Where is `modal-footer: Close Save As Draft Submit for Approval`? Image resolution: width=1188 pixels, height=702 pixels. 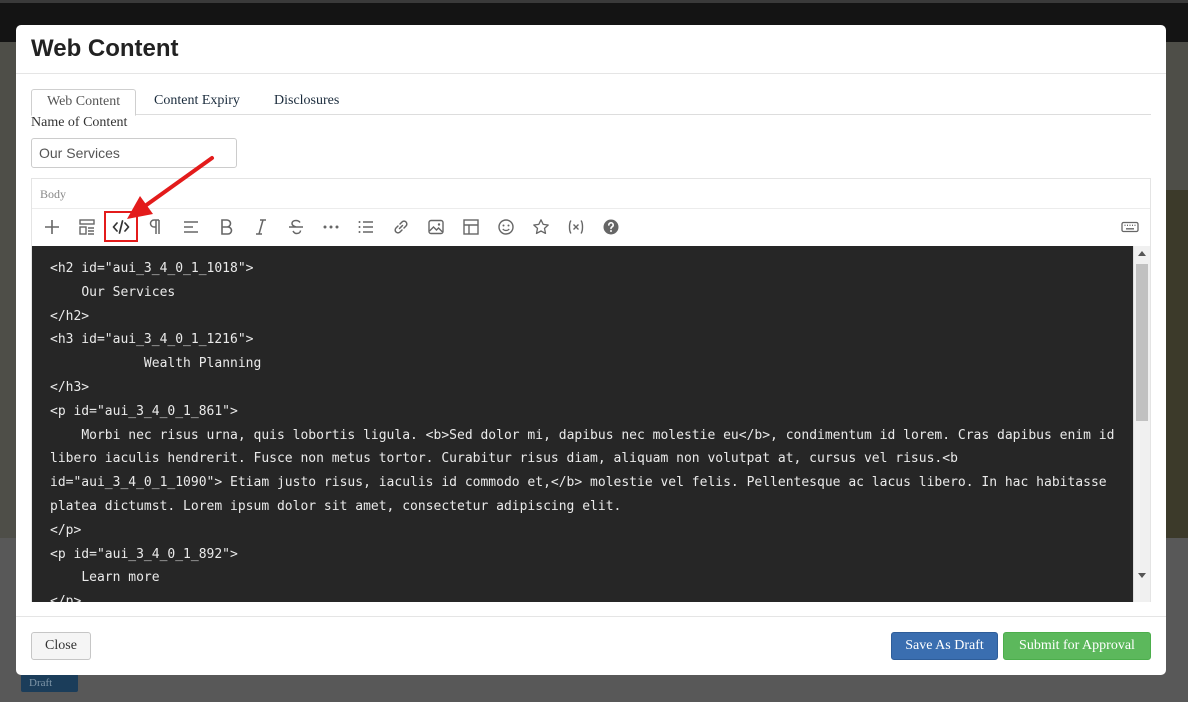
modal-footer: Close Save As Draft Submit for Approval is located at coordinates (591, 645).